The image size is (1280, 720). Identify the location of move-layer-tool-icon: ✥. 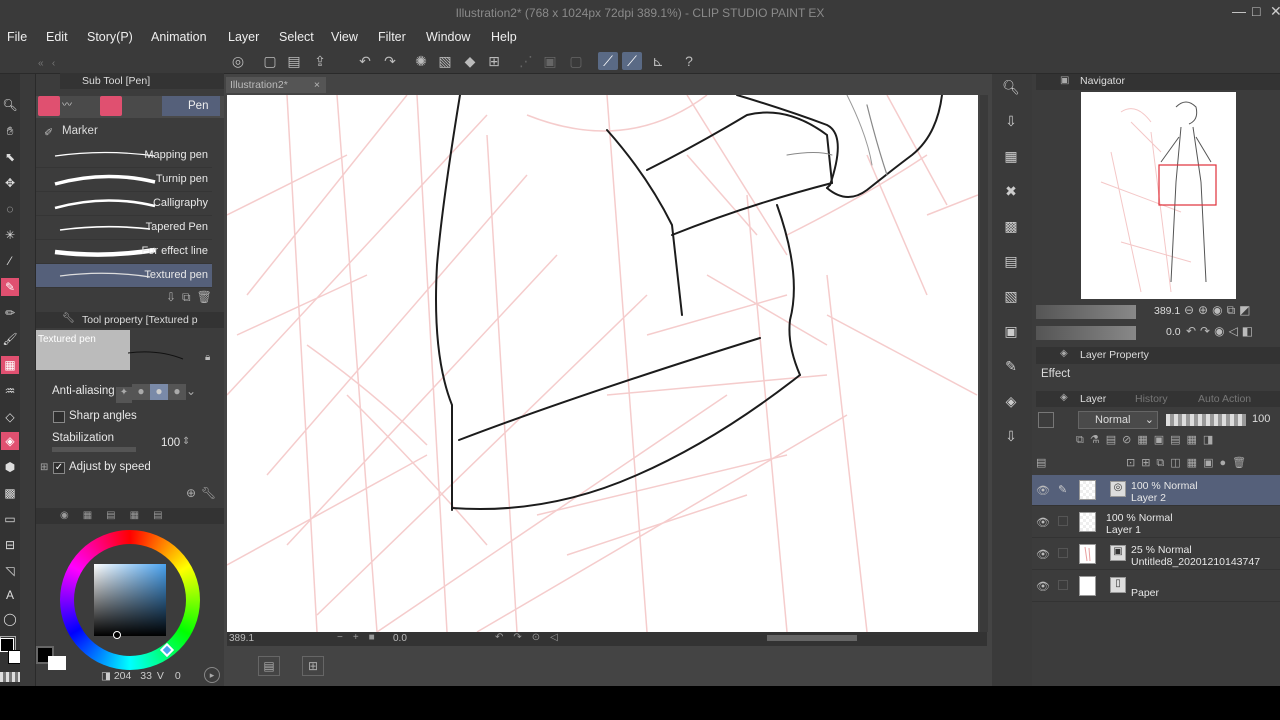
(10, 183).